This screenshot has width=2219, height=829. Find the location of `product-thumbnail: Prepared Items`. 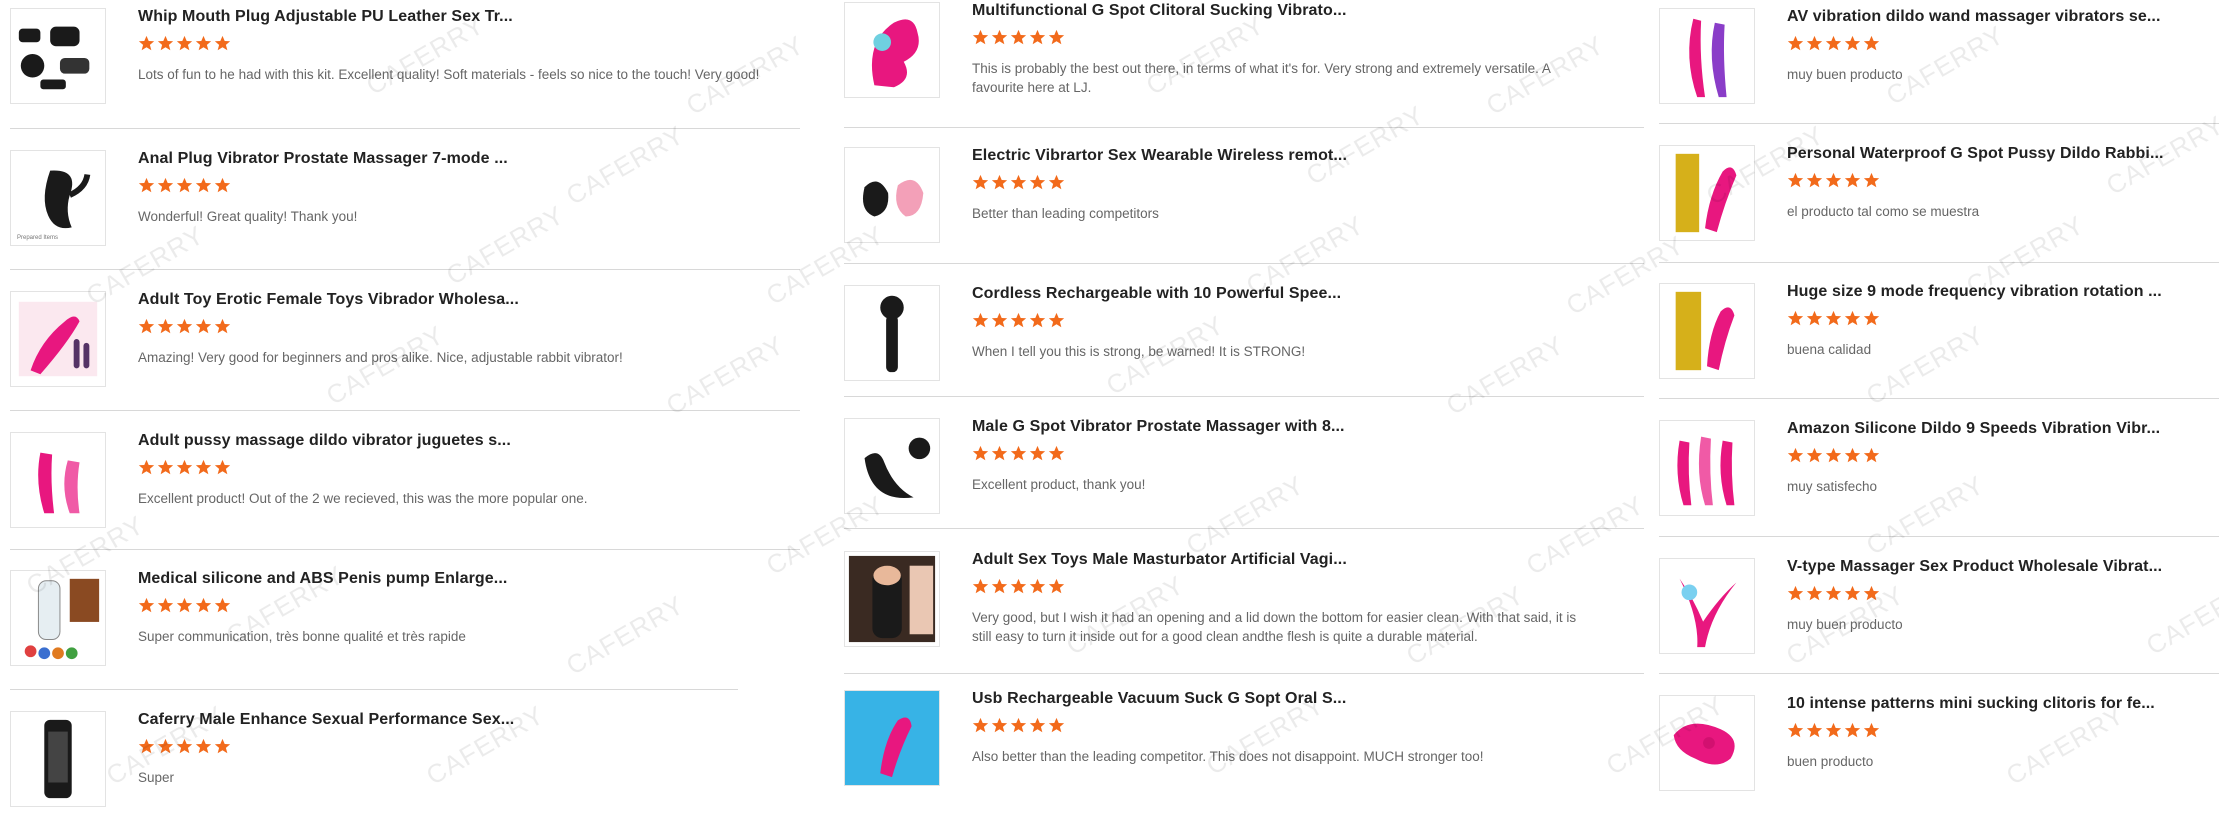

product-thumbnail: Prepared Items is located at coordinates (58, 198).